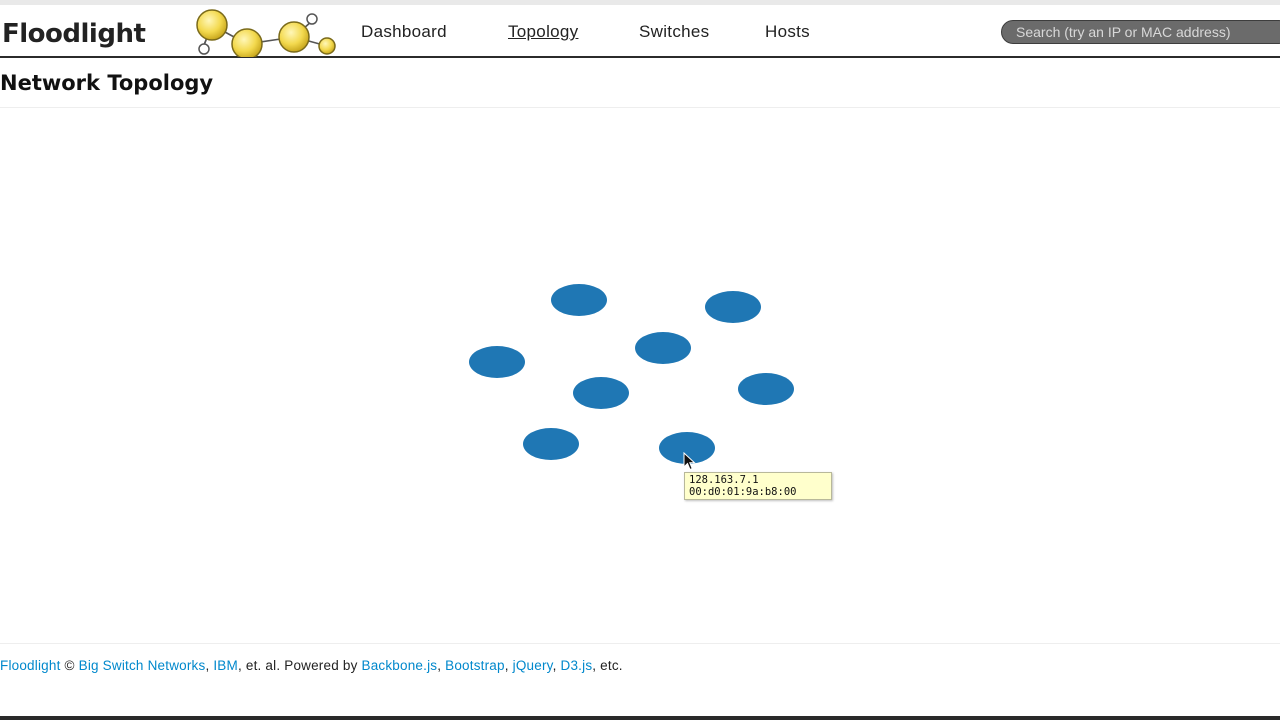 The width and height of the screenshot is (1280, 720). Describe the element at coordinates (743, 491) in the screenshot. I see `tooltip-mac: 00:d0:01:9a:b8:00` at that location.